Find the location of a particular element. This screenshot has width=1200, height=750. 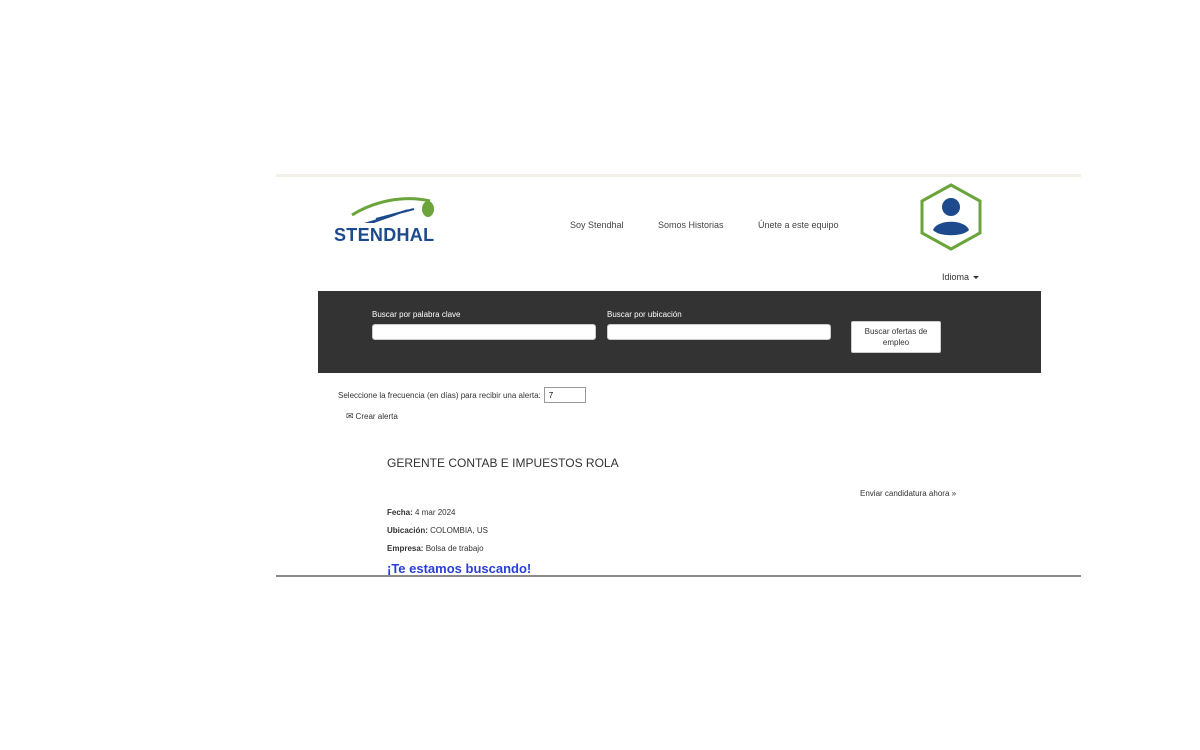

job-company: Empresa: Bolsa de trabajo is located at coordinates (435, 548).